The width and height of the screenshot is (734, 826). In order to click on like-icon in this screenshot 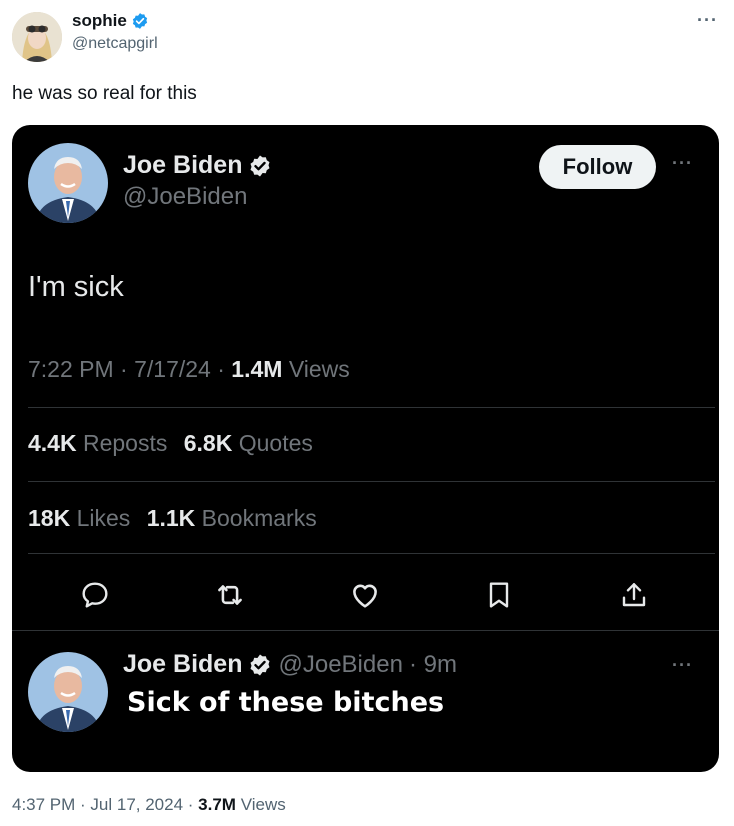, I will do `click(365, 596)`.